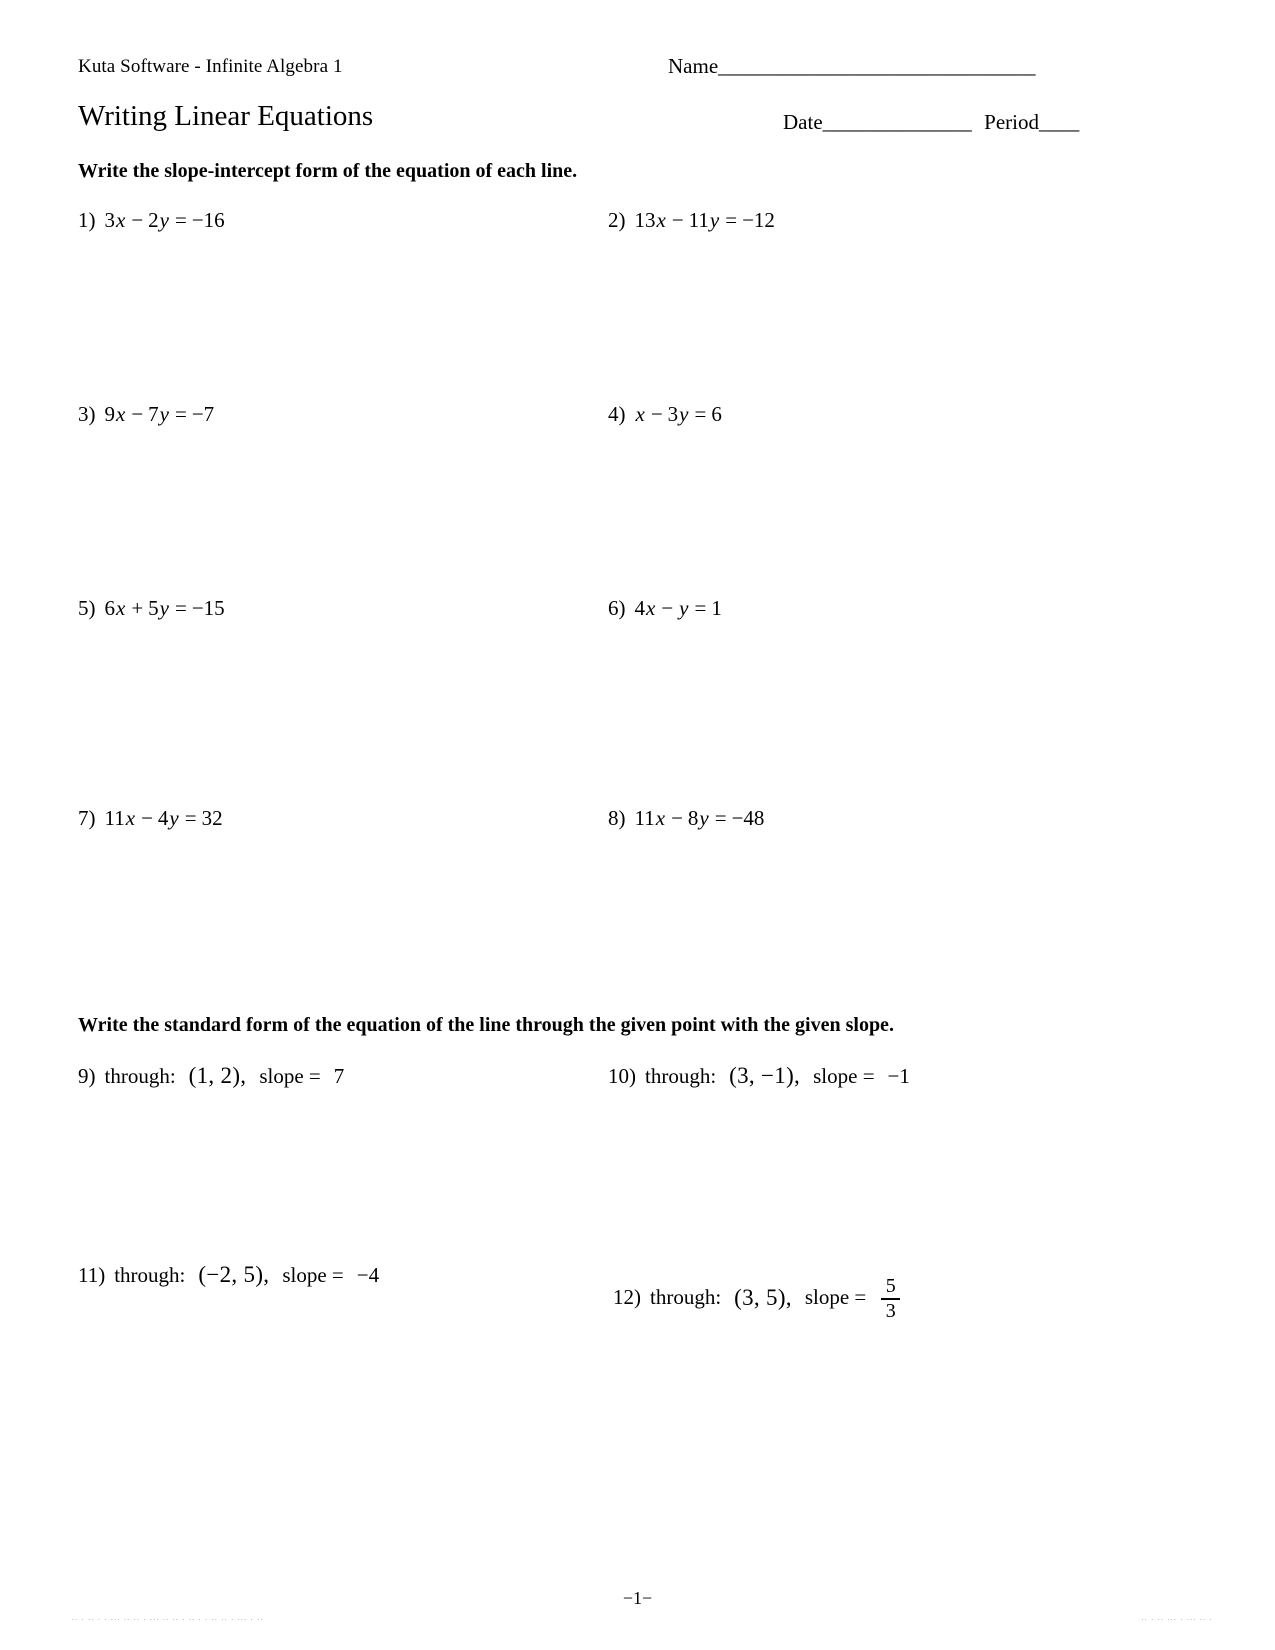 The width and height of the screenshot is (1275, 1650). What do you see at coordinates (153, 414) in the screenshot?
I see `math-number: 7` at bounding box center [153, 414].